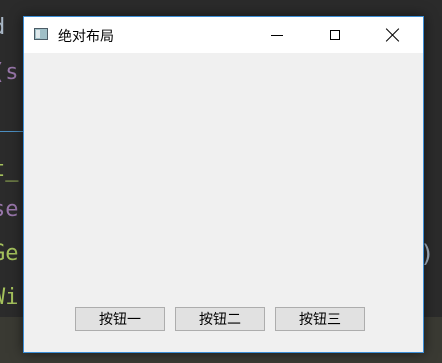  I want to click on window-title: 绝对布局, so click(86, 37).